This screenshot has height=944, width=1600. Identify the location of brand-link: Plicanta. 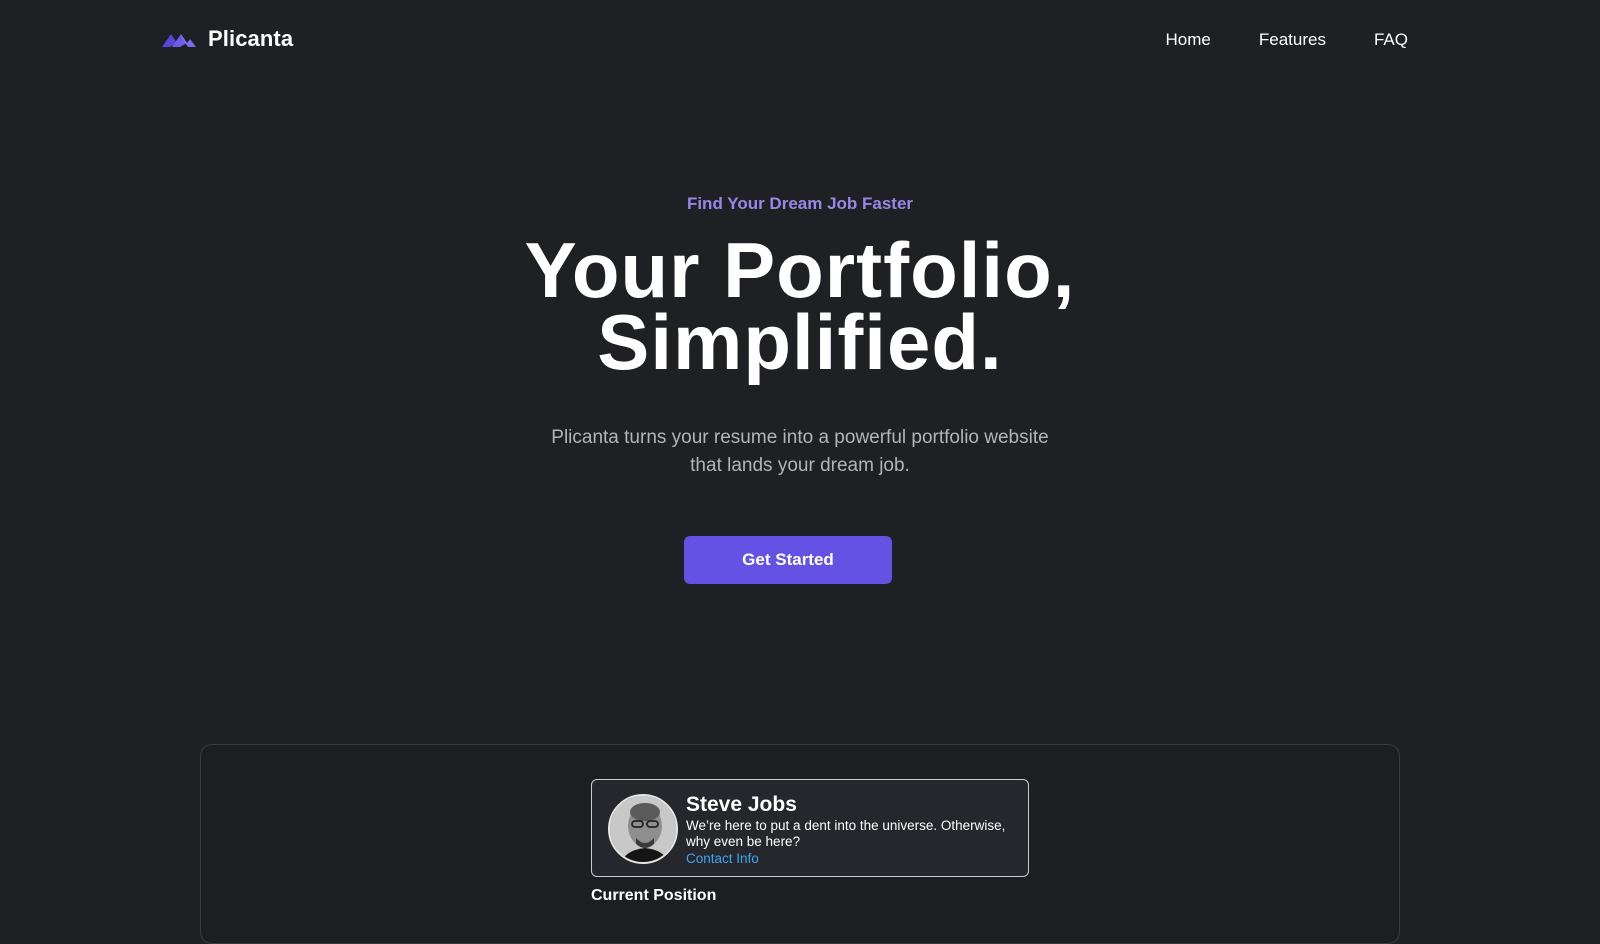
(226, 39).